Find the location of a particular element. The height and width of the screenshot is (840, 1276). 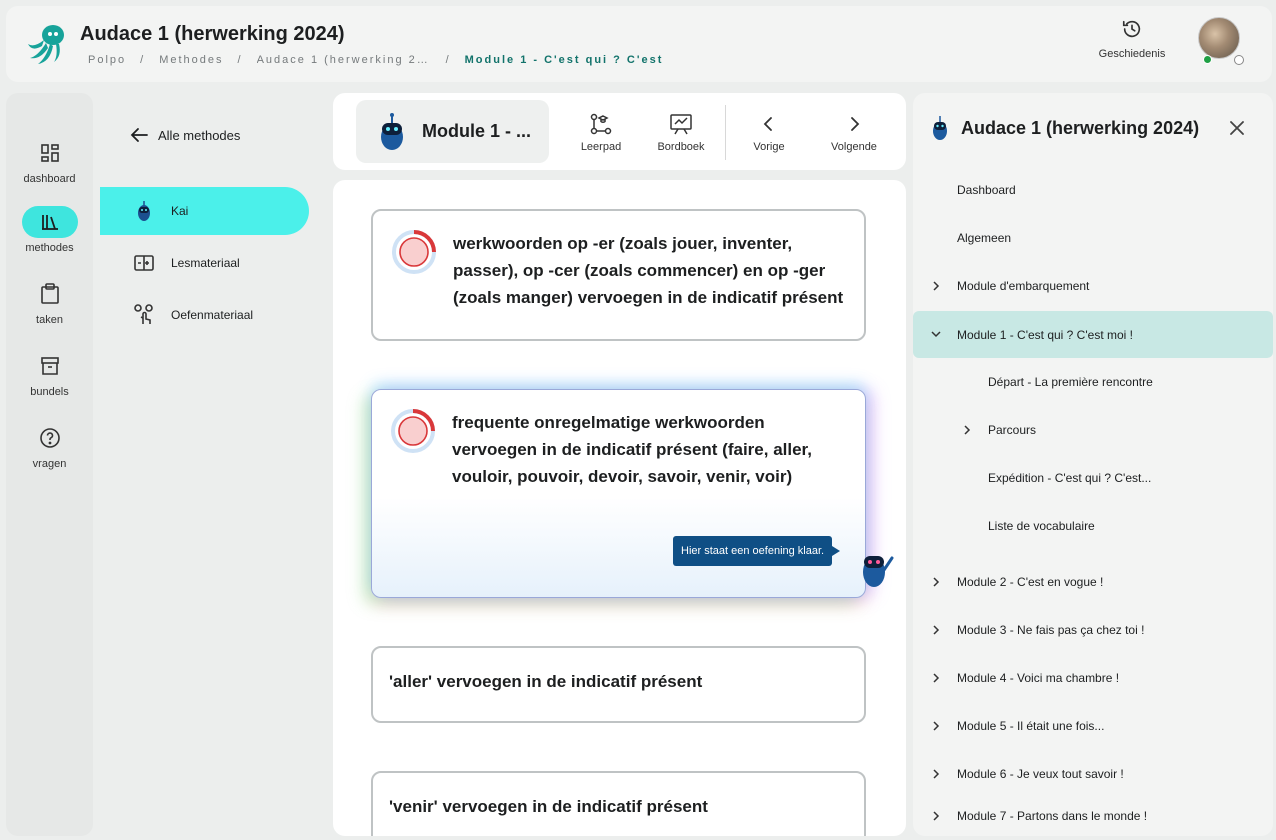

rail-item-bundels: bundels is located at coordinates (49, 374).